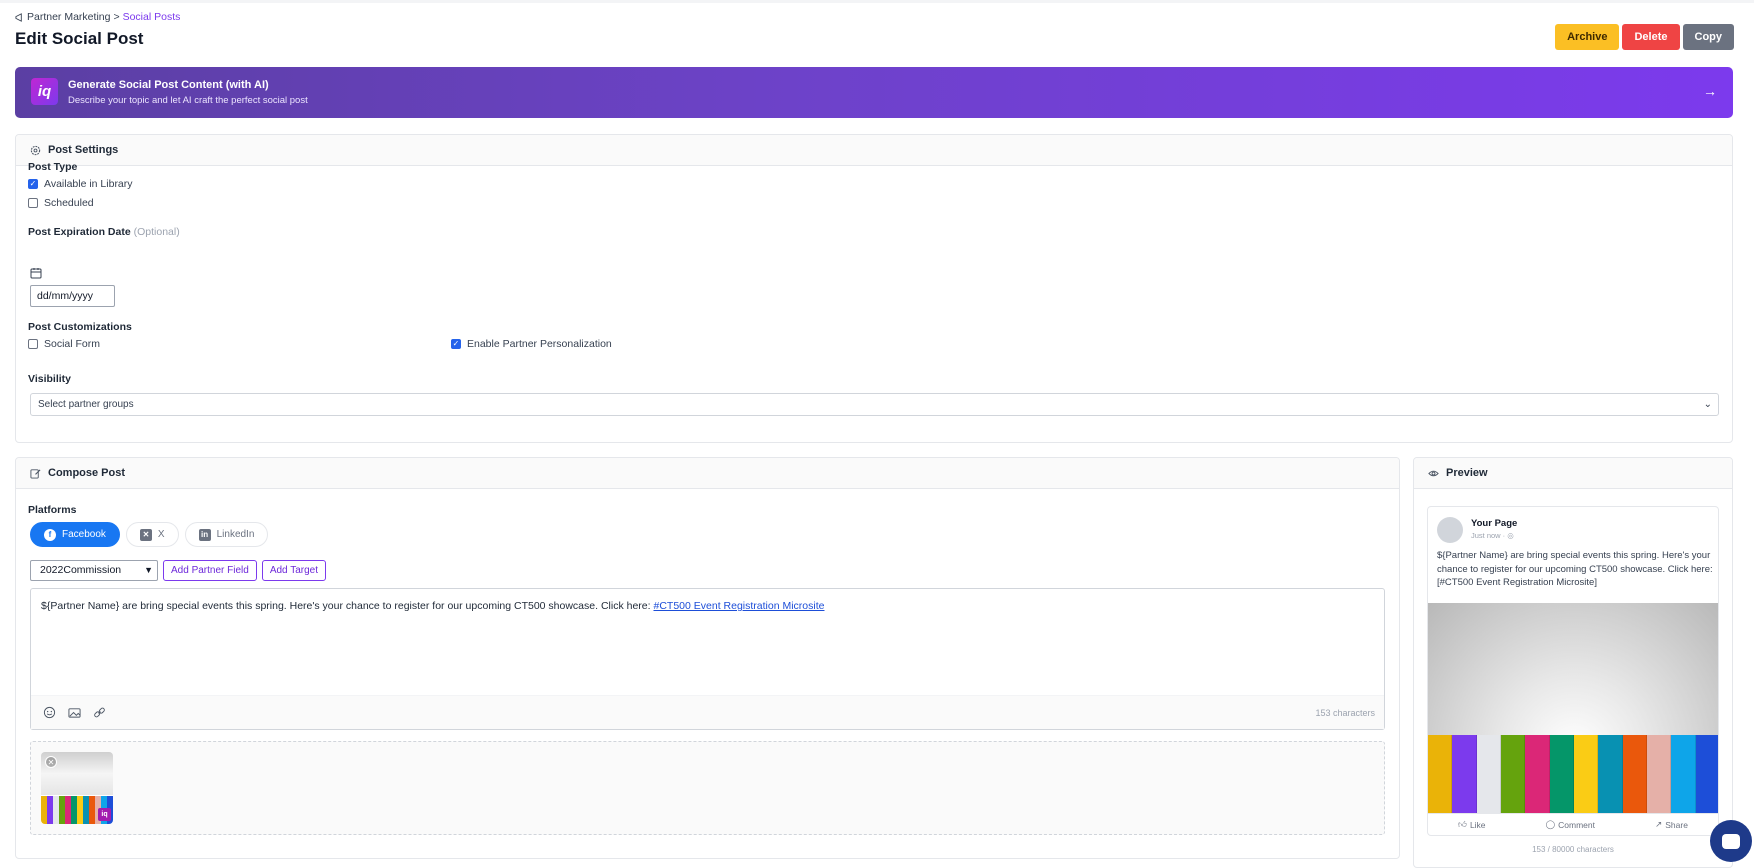 Image resolution: width=1754 pixels, height=868 pixels. Describe the element at coordinates (235, 534) in the screenshot. I see `platform-linkedin-label: LinkedIn` at that location.